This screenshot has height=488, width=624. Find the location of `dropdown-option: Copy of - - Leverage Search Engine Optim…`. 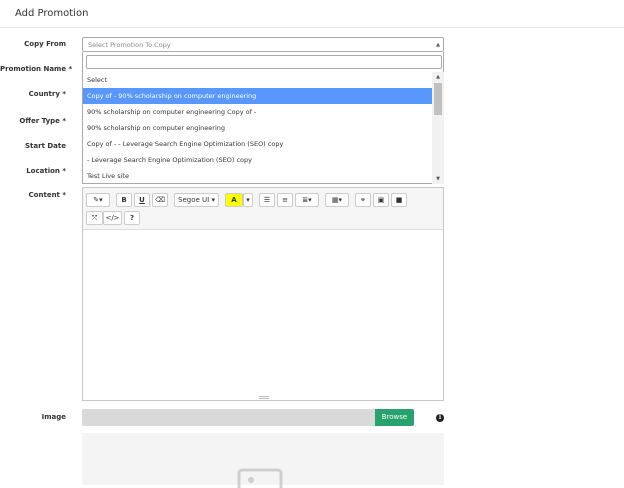

dropdown-option: Copy of - - Leverage Search Engine Optim… is located at coordinates (257, 144).